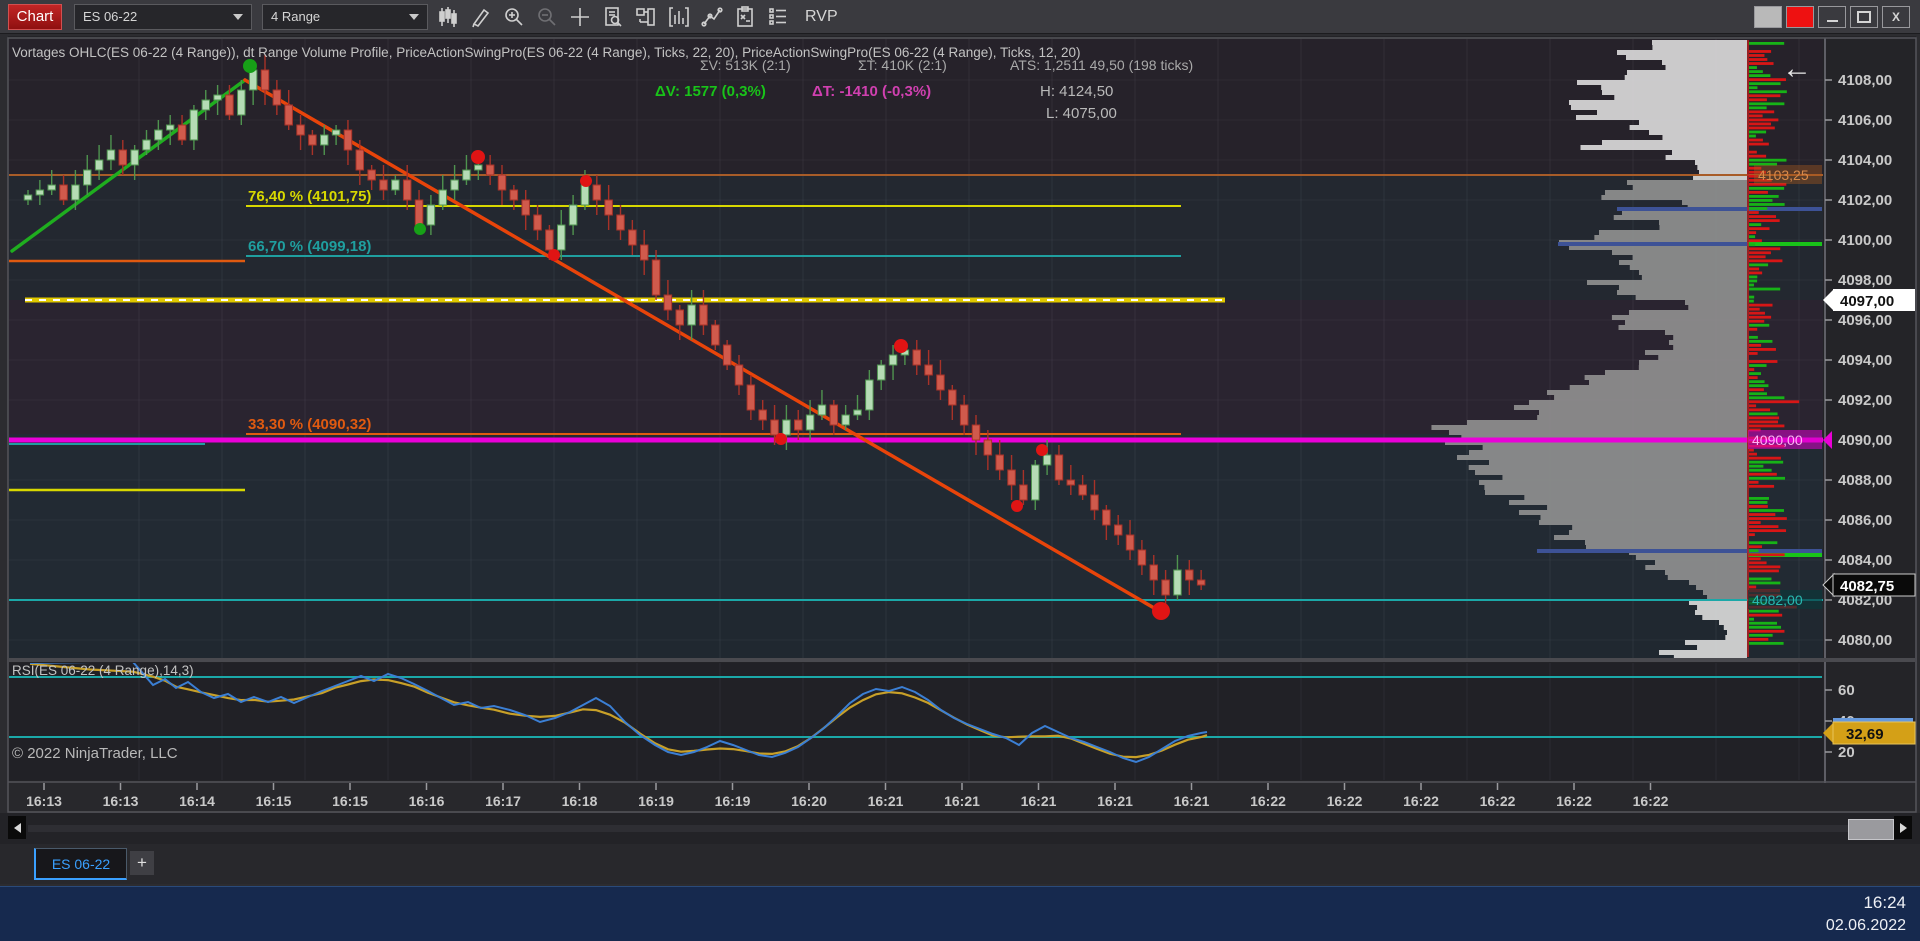 Image resolution: width=1920 pixels, height=941 pixels. Describe the element at coordinates (580, 801) in the screenshot. I see `svg-text: 16:18` at that location.